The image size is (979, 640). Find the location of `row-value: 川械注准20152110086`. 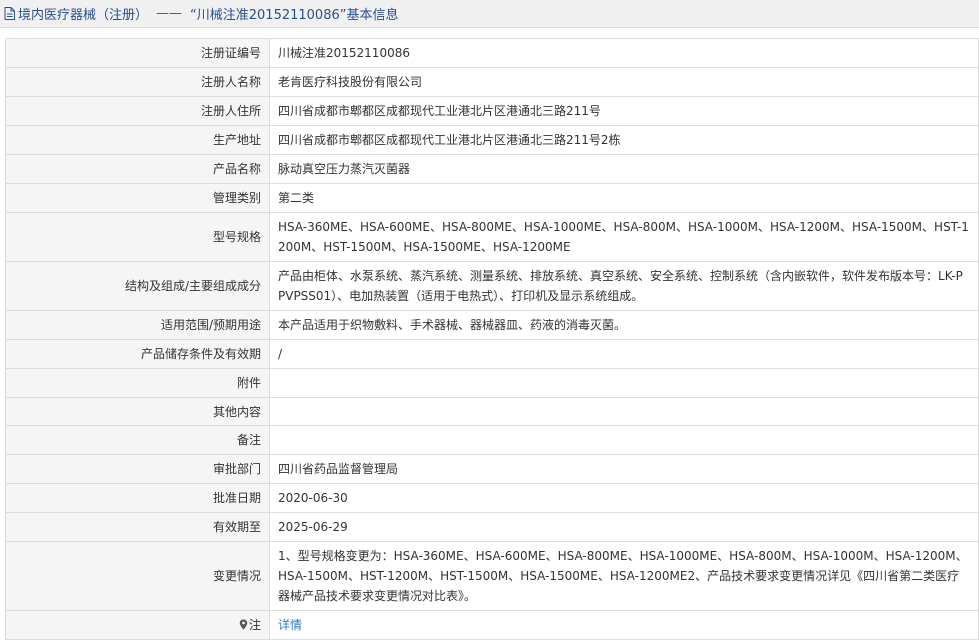

row-value: 川械注准20152110086 is located at coordinates (624, 53).